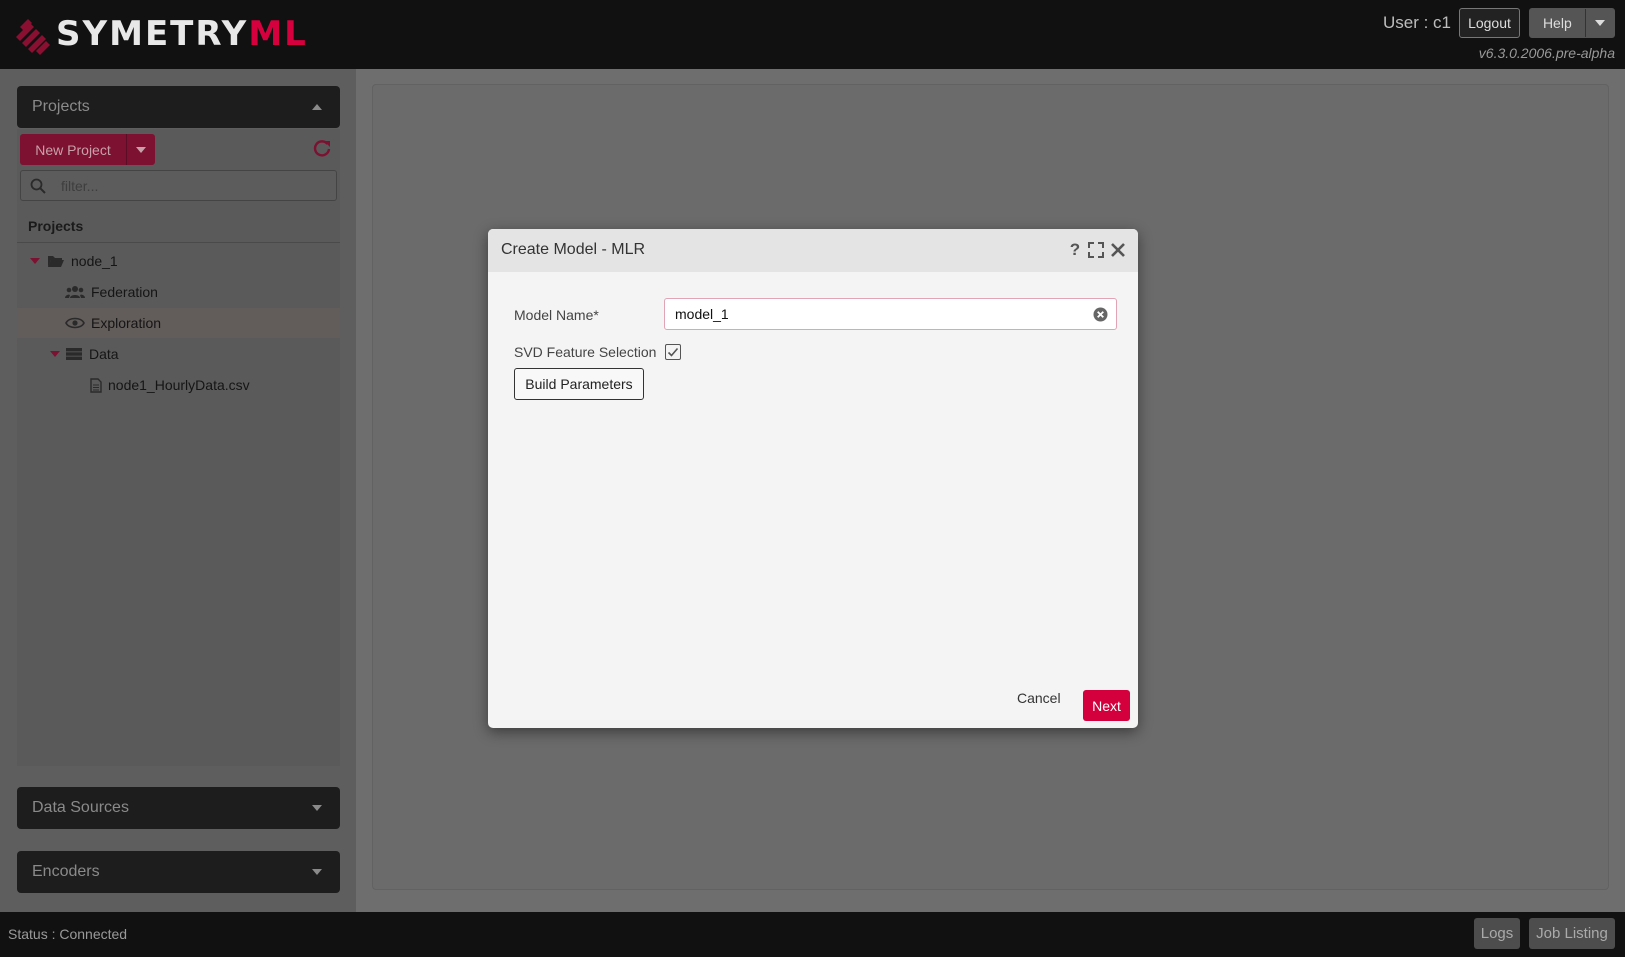 The image size is (1625, 957). I want to click on eye-icon, so click(75, 323).